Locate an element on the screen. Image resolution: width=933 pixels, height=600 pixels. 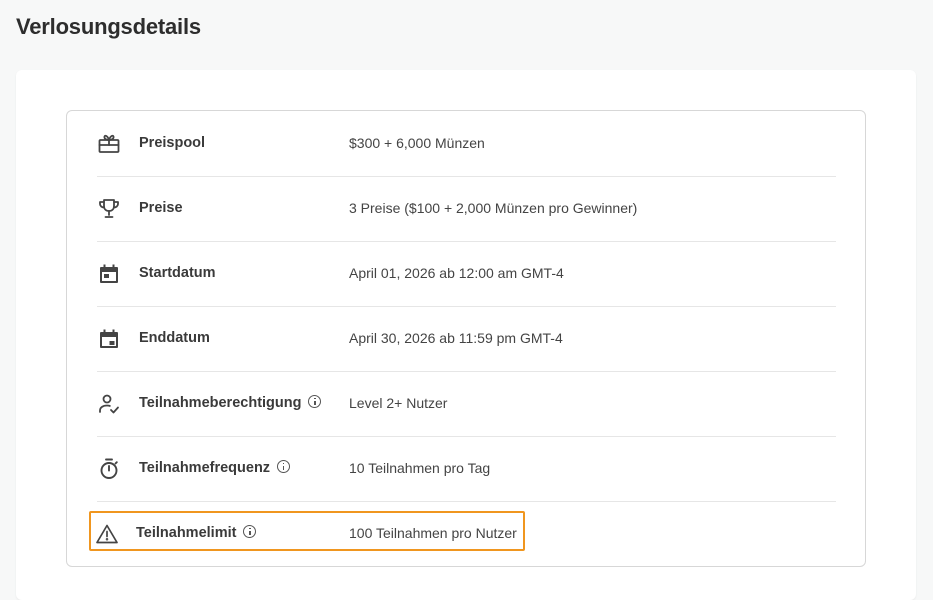
detail-value: April 01, 2026 ab 12:00 am GMT-4 is located at coordinates (456, 273).